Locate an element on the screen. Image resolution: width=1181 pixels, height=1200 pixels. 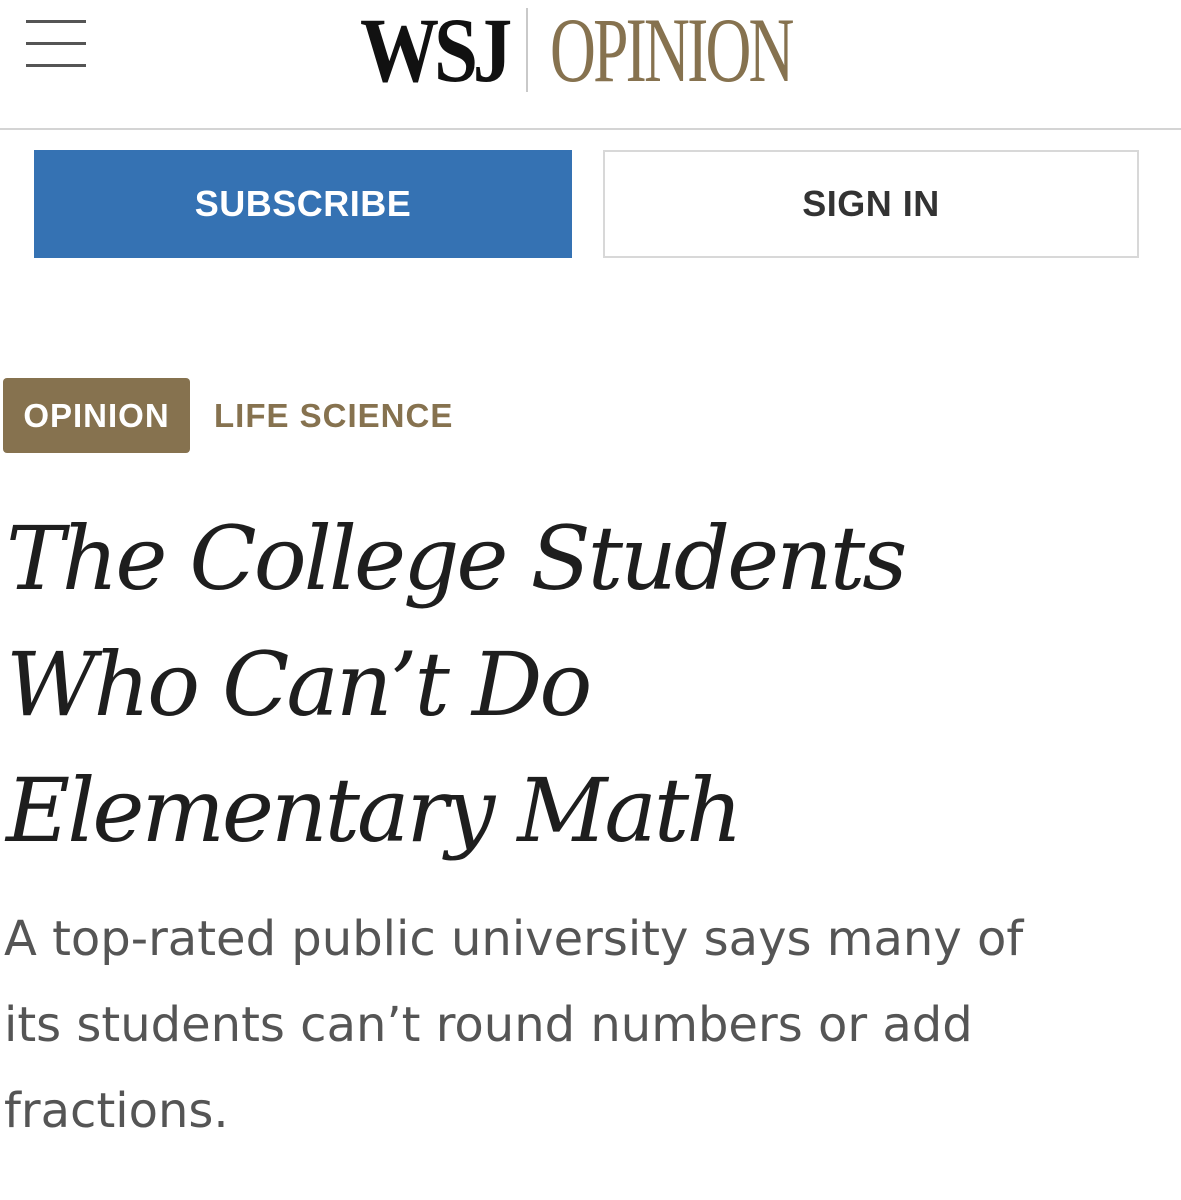
headline-line: The College Students is located at coordinates (456, 558).